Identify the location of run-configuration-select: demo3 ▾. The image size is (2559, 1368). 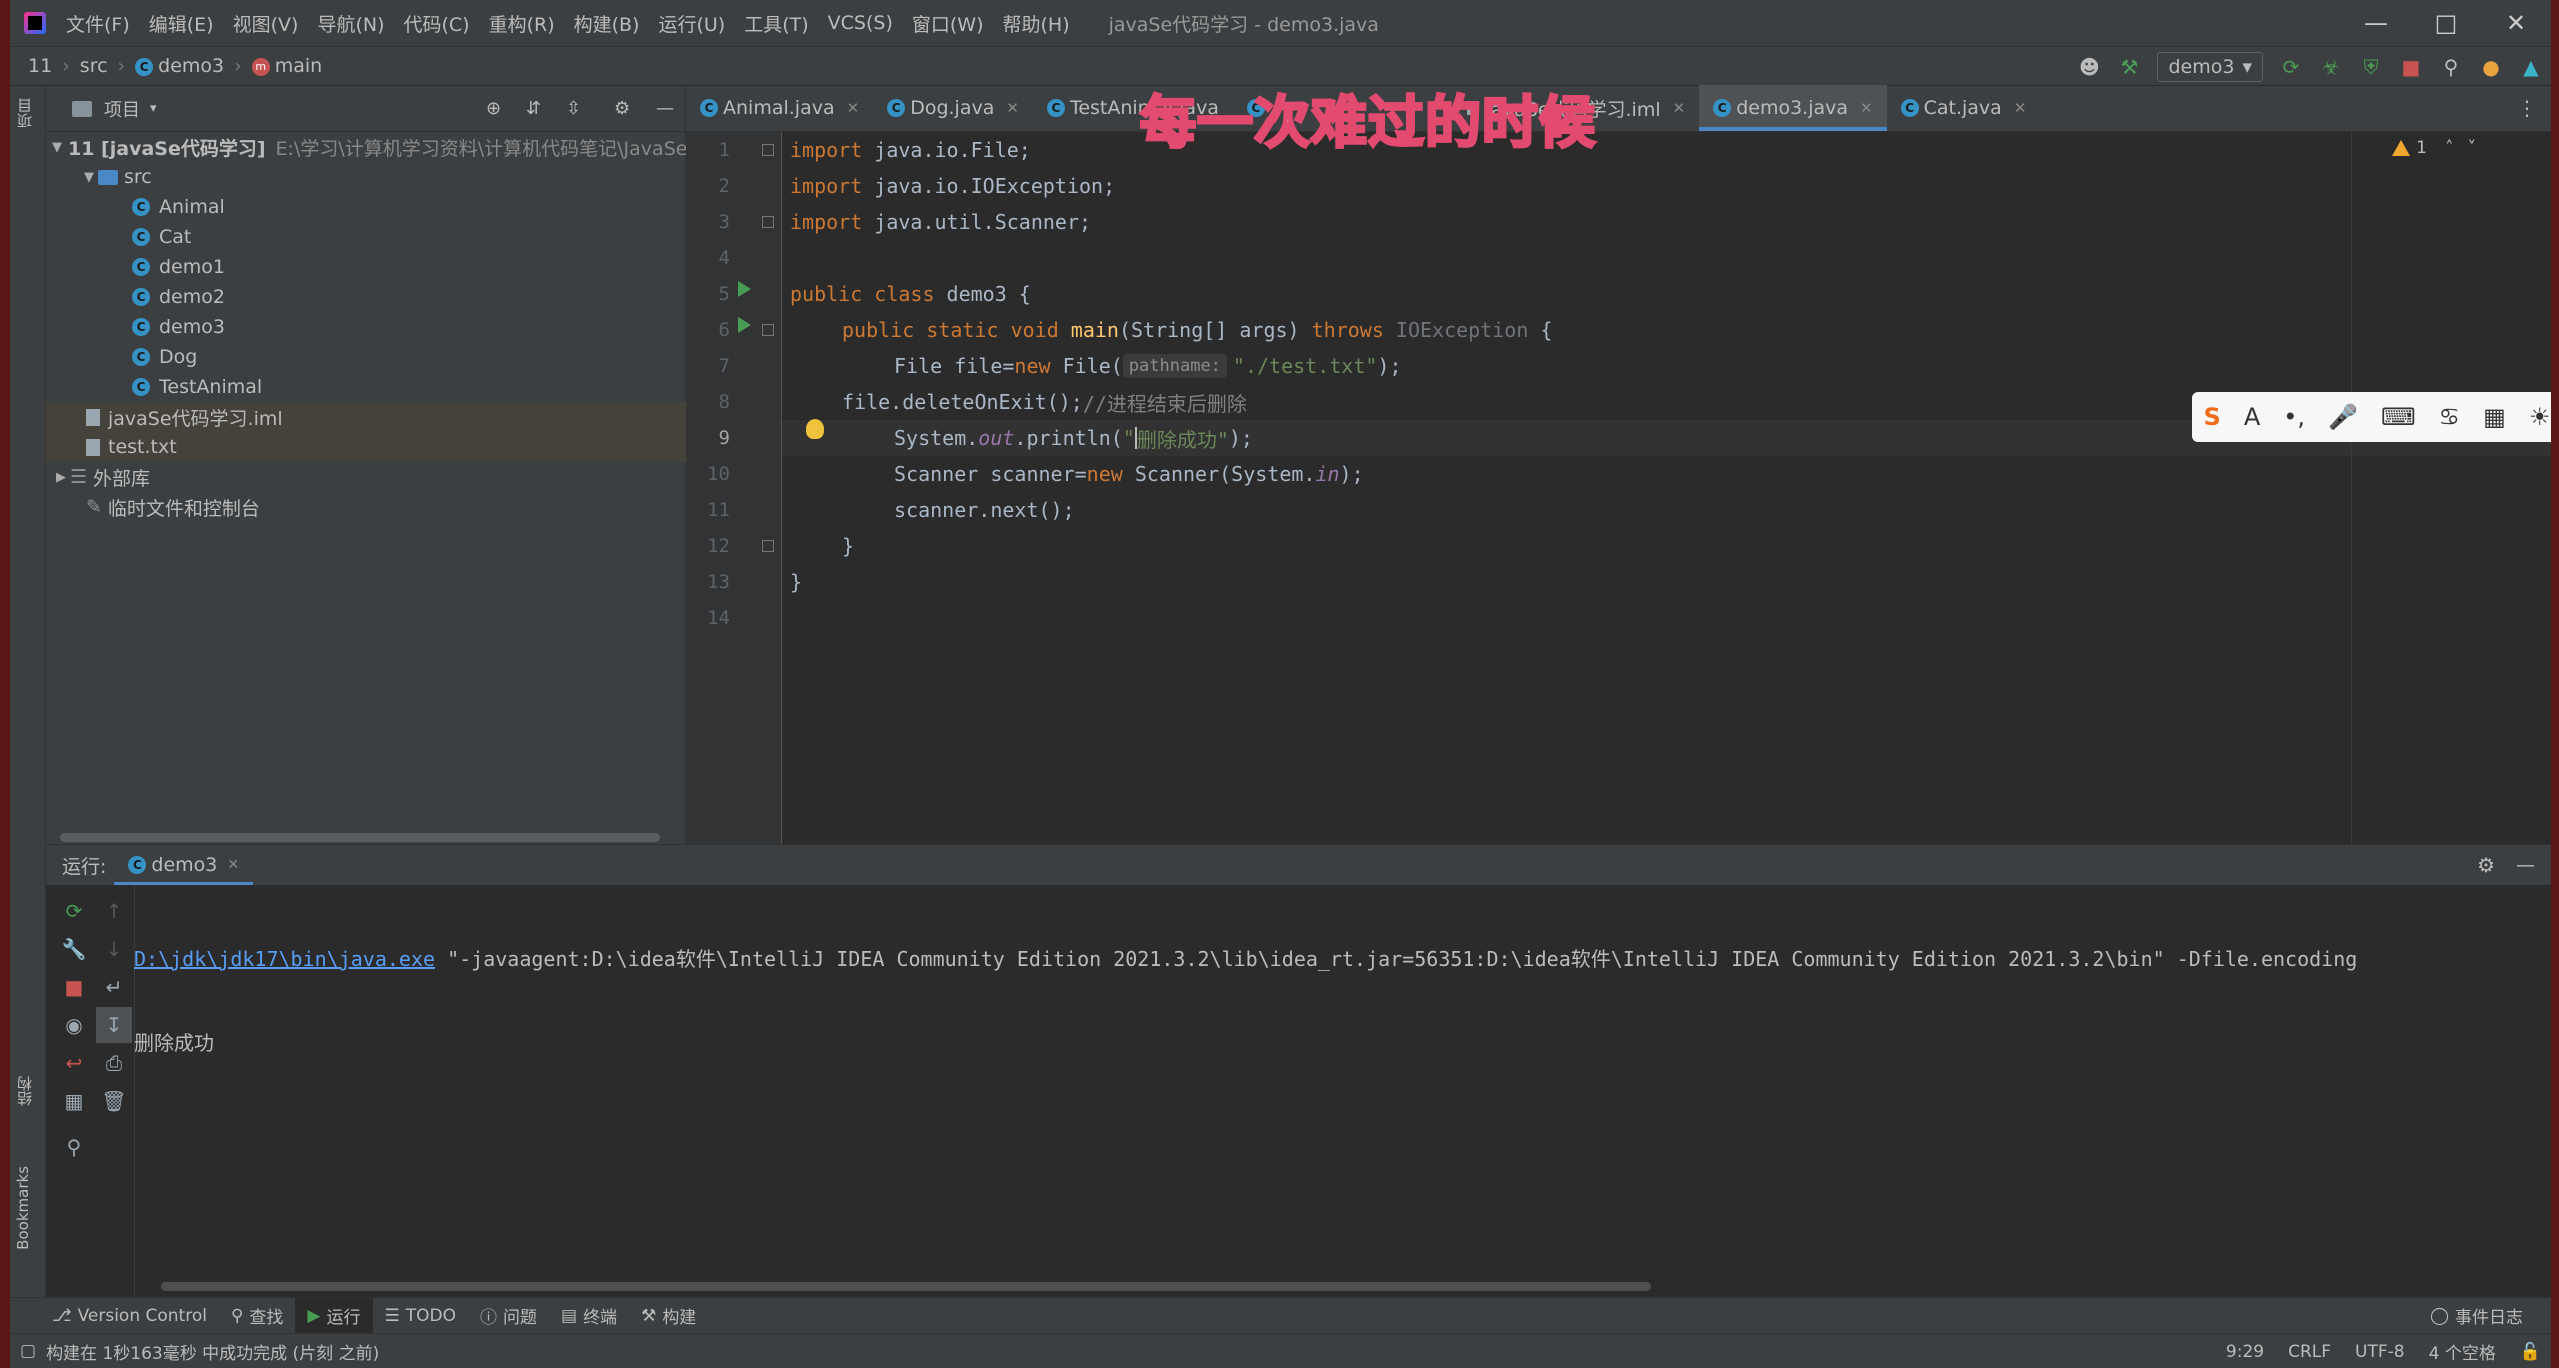
(2210, 67).